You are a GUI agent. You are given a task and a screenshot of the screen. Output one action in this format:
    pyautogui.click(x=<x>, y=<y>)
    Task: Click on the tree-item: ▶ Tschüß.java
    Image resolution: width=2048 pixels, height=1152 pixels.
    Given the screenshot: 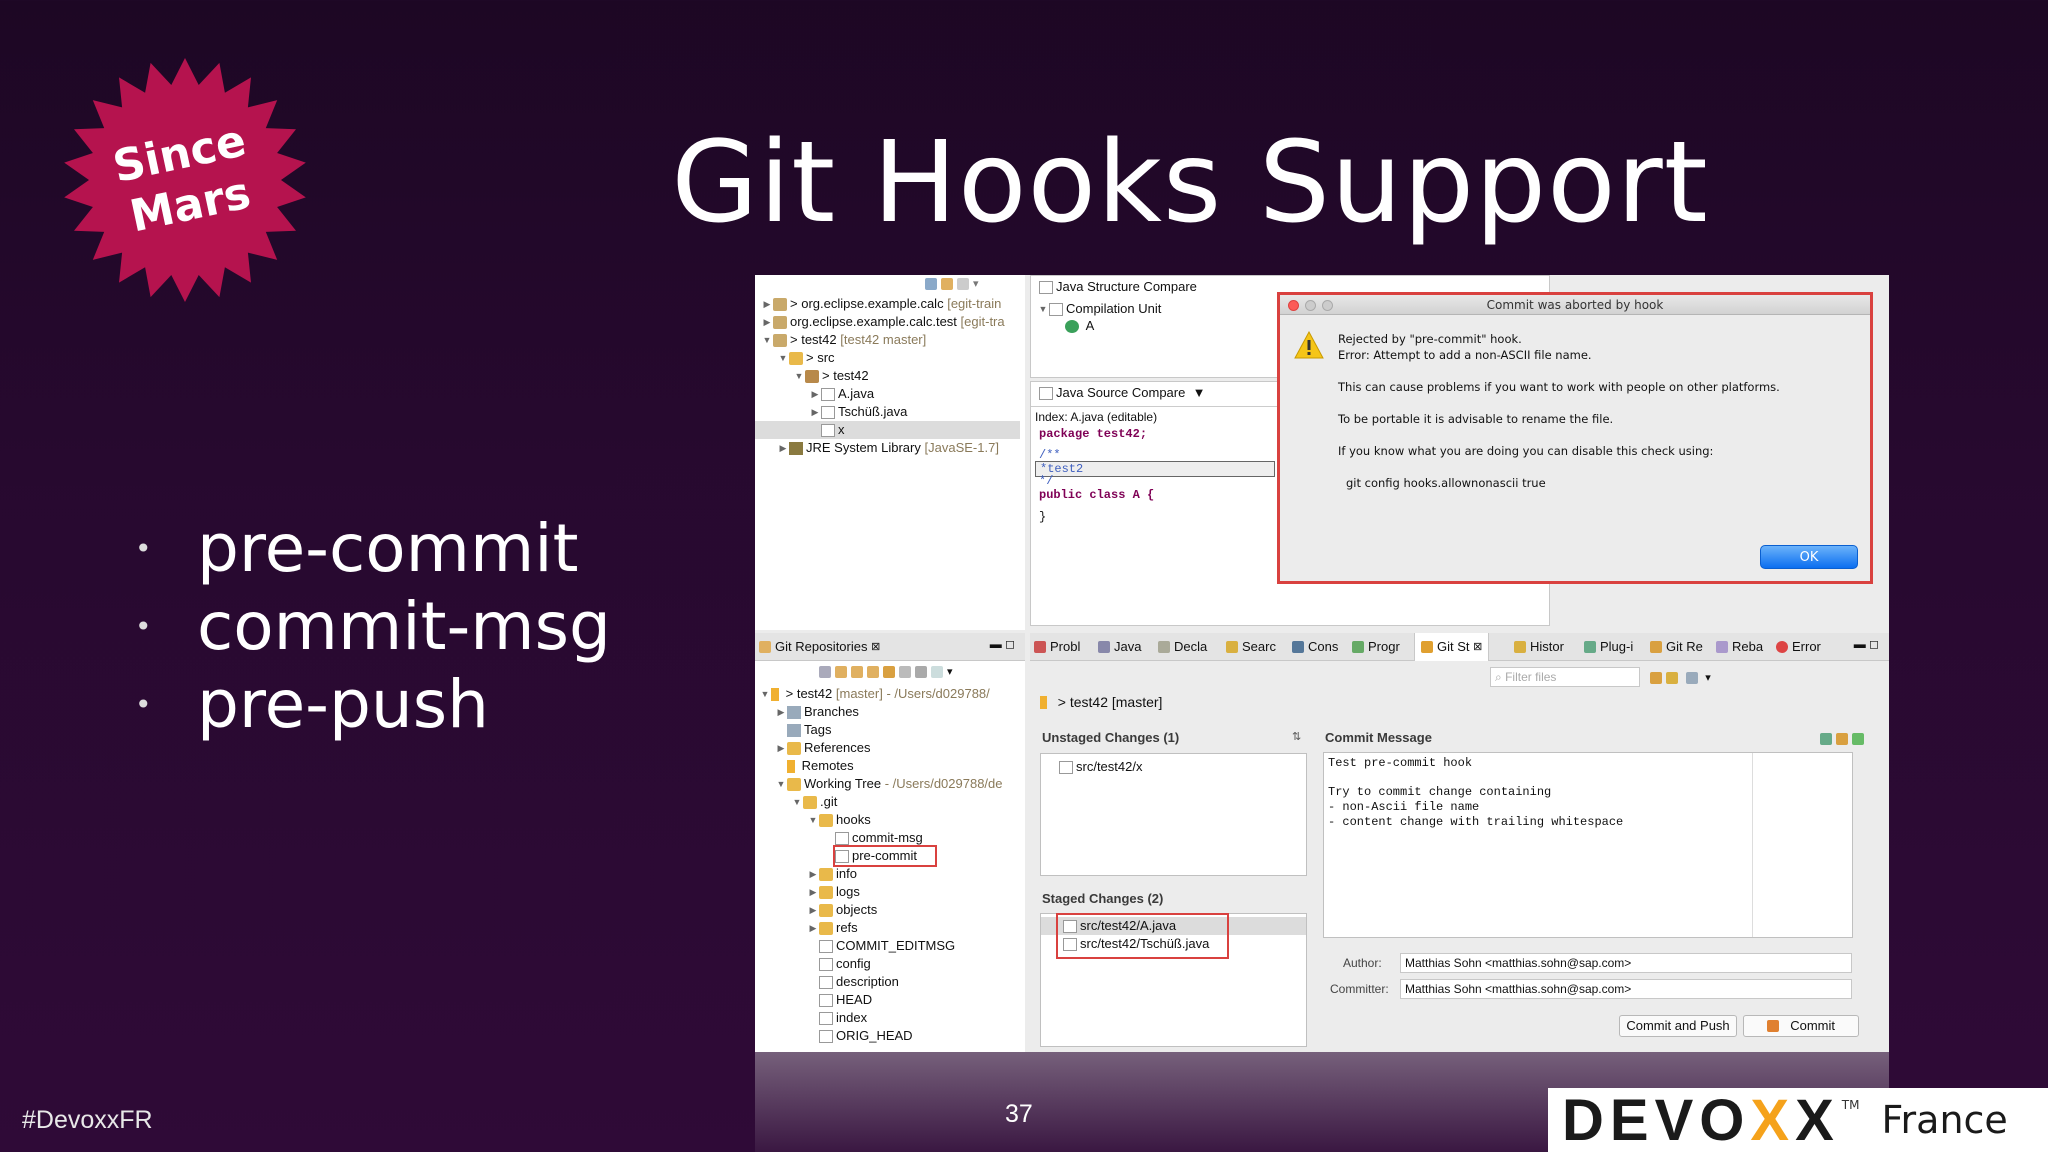 What is the action you would take?
    pyautogui.click(x=858, y=412)
    